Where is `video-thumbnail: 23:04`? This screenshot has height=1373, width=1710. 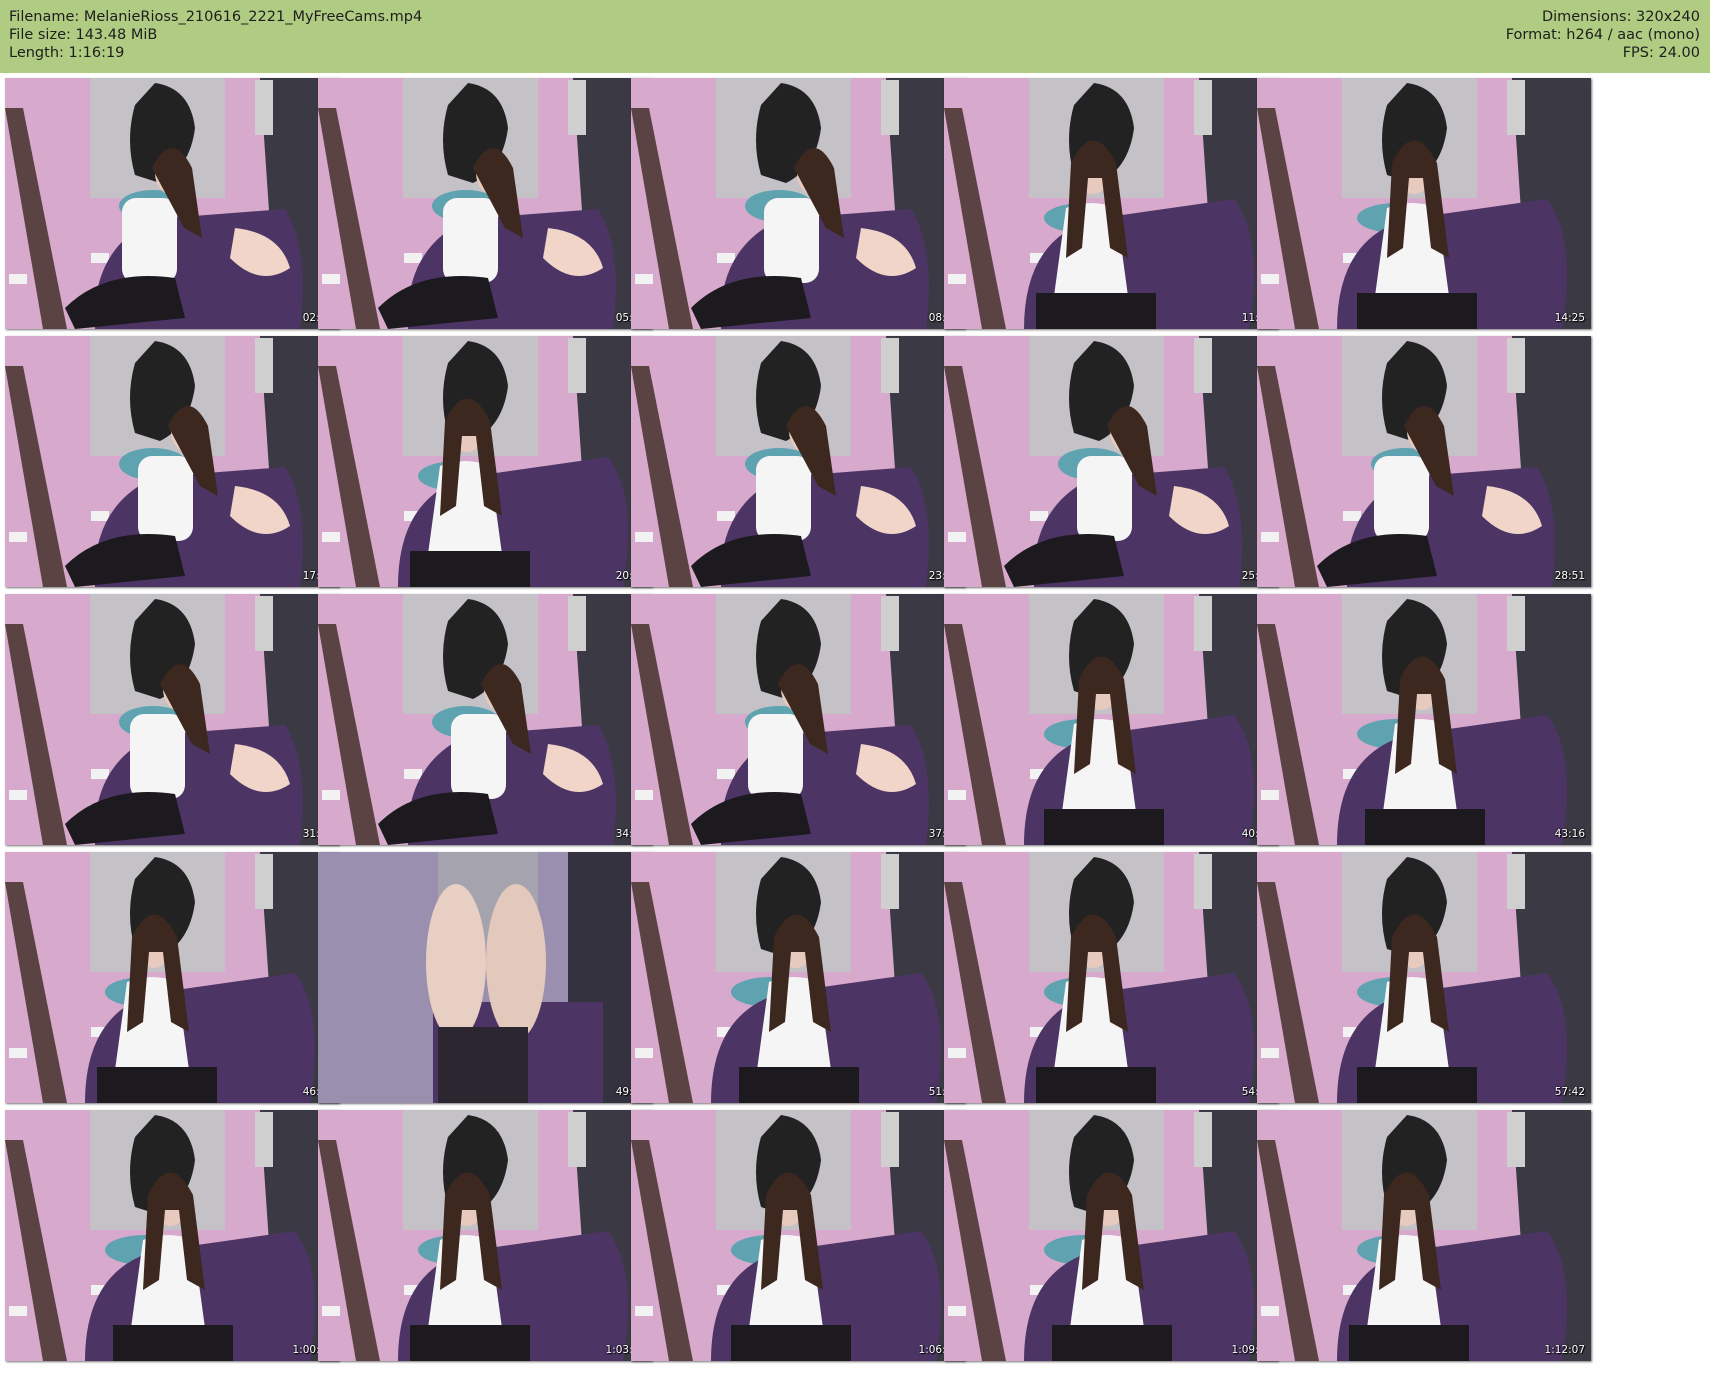
video-thumbnail: 23:04 is located at coordinates (798, 461).